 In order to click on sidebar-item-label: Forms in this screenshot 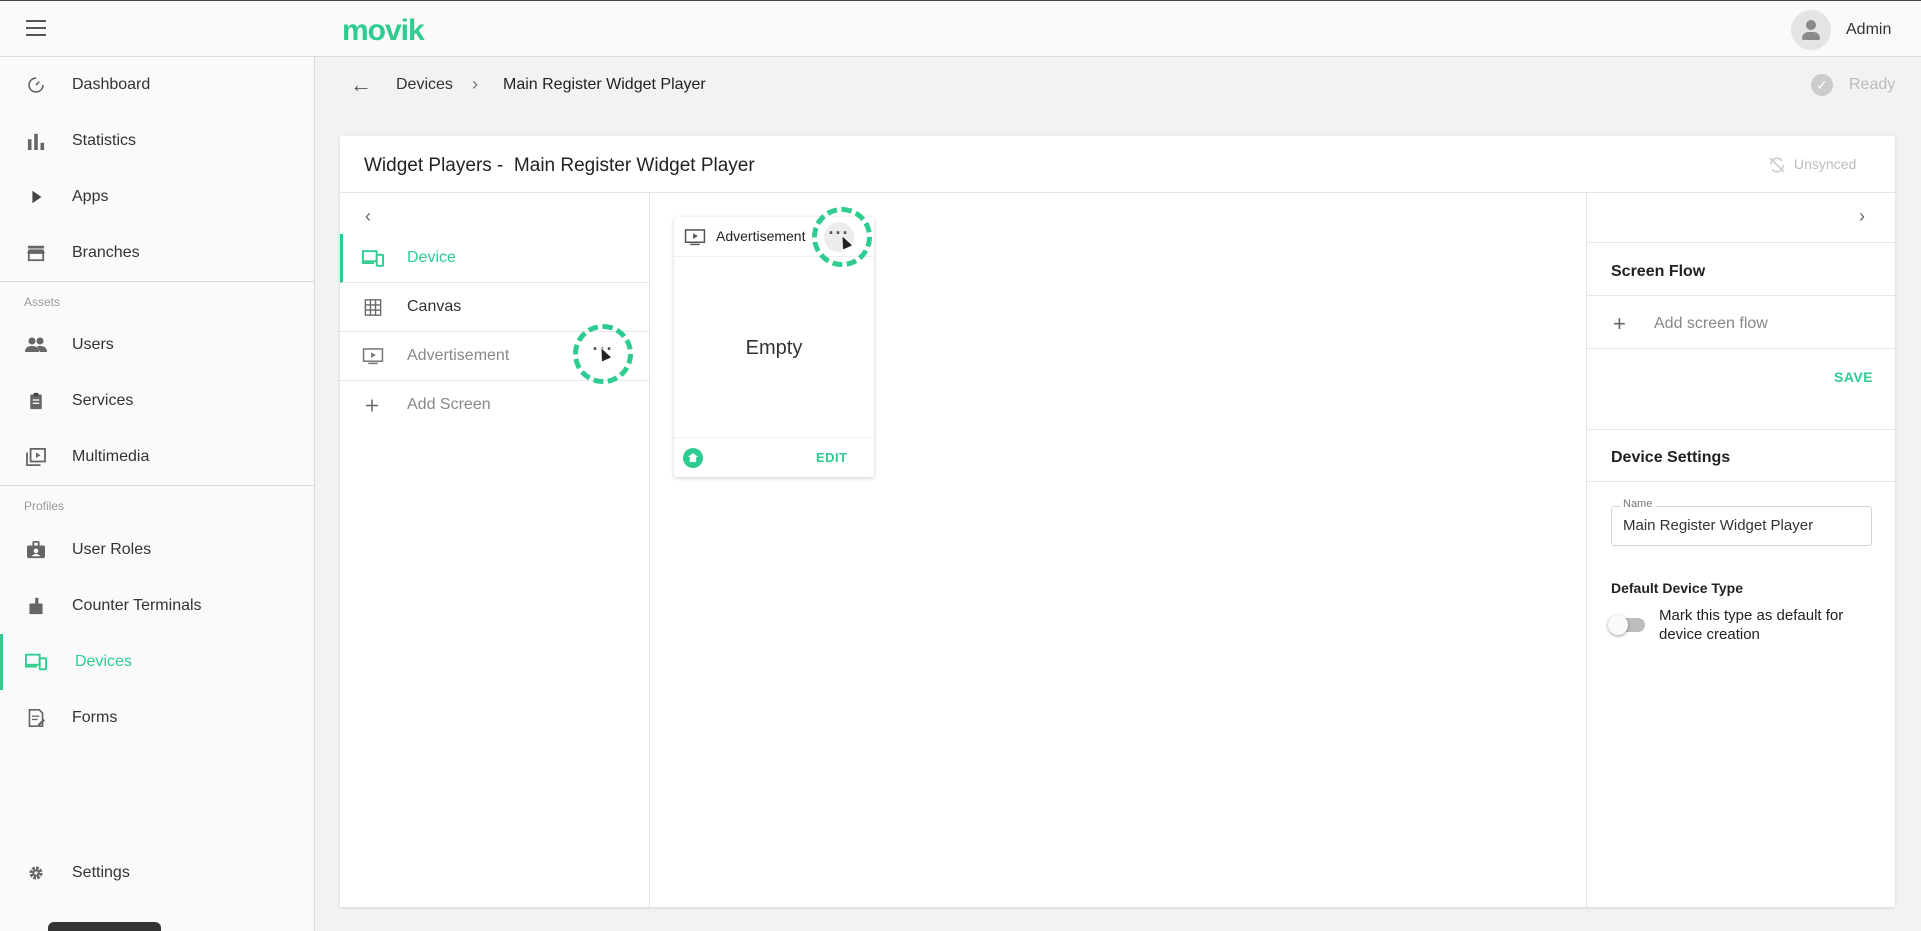, I will do `click(95, 717)`.